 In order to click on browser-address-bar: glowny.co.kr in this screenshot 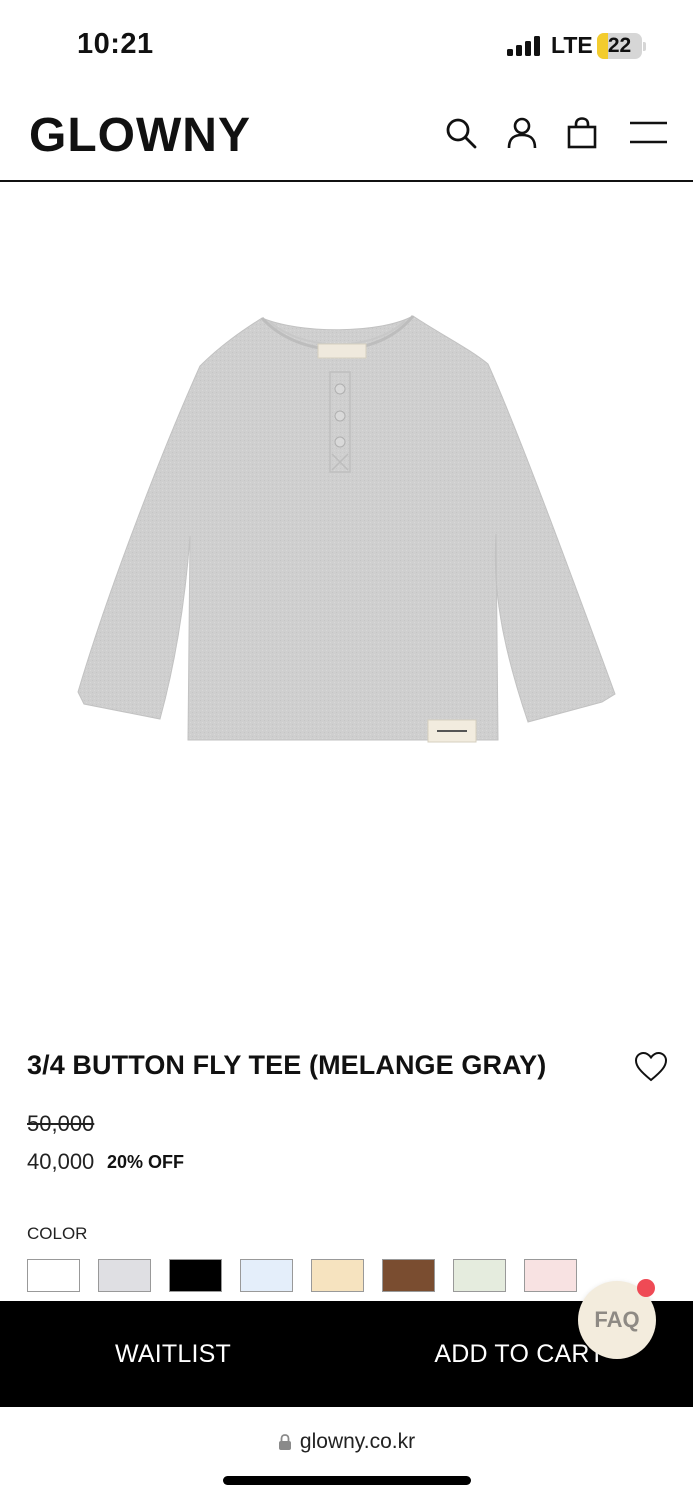, I will do `click(346, 1453)`.